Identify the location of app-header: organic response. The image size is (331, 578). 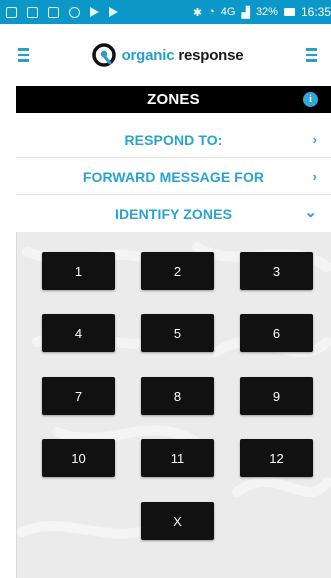
(165, 55).